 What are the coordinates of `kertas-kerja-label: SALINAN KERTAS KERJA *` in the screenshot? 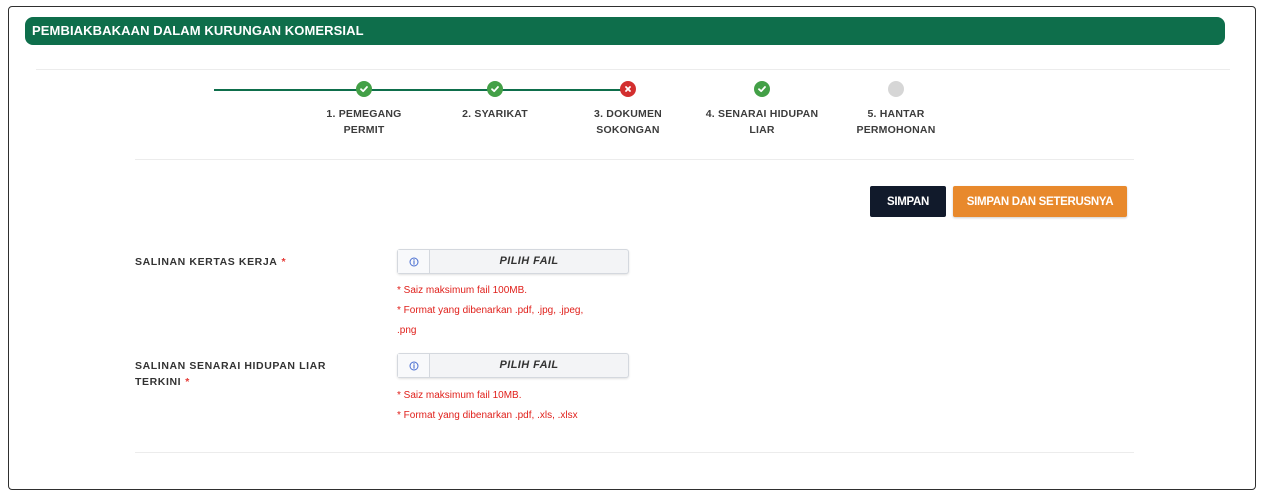 It's located at (211, 262).